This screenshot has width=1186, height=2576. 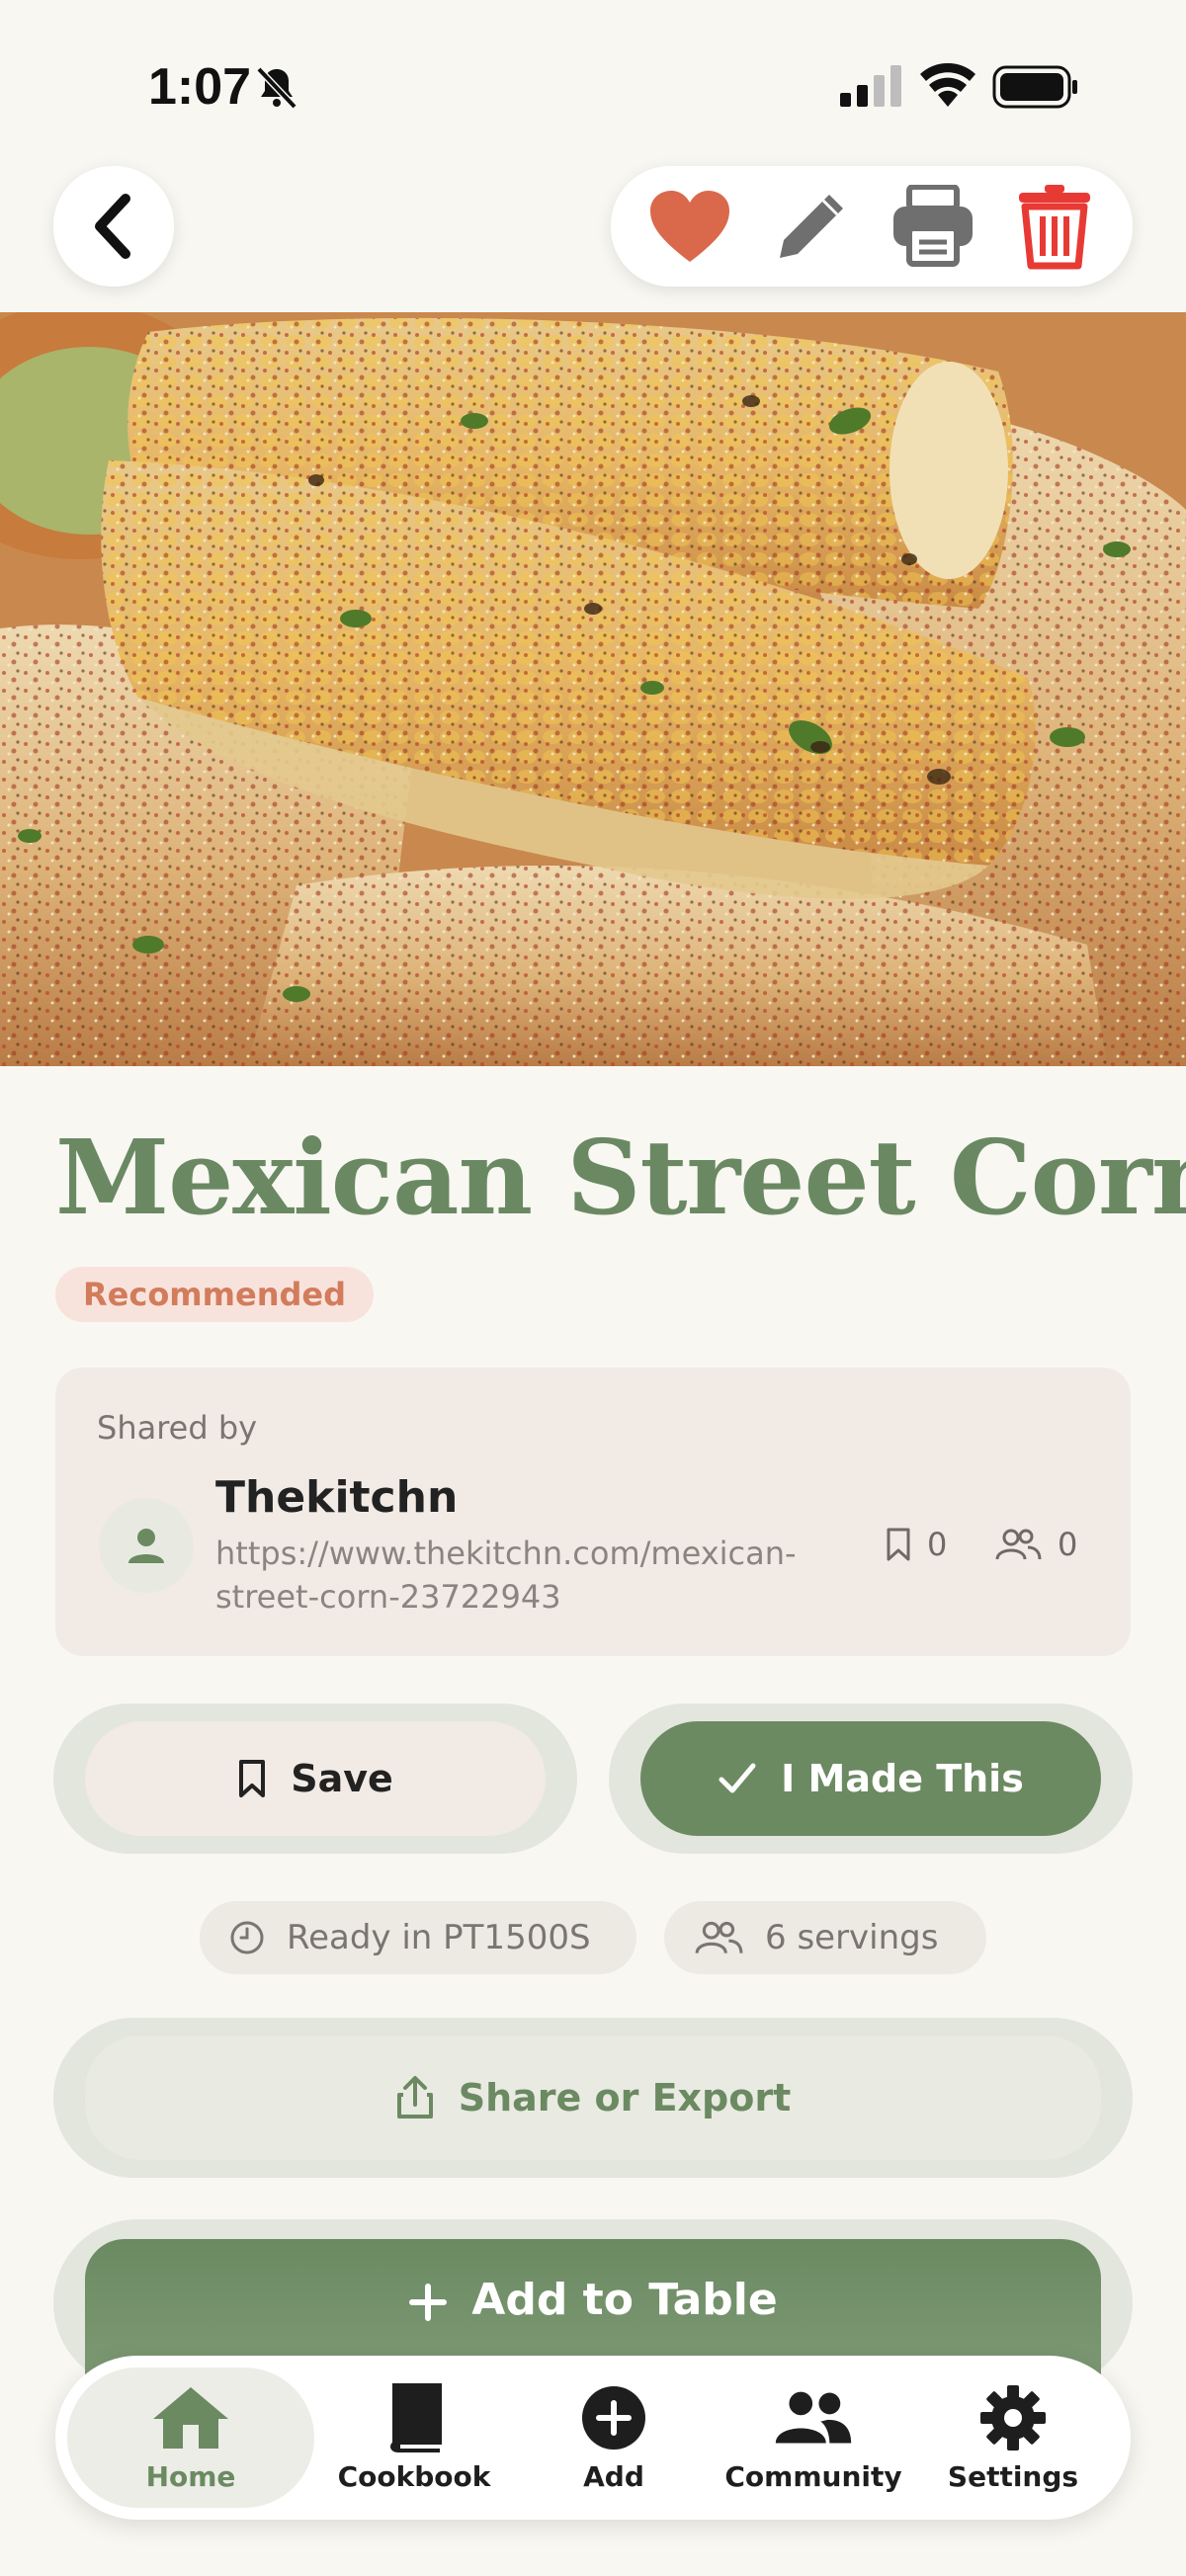 I want to click on tab-community: Community, so click(x=813, y=2438).